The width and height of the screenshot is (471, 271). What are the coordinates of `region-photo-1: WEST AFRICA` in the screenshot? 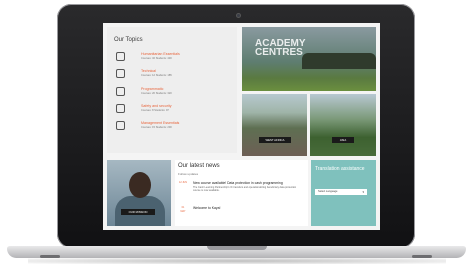 It's located at (274, 125).